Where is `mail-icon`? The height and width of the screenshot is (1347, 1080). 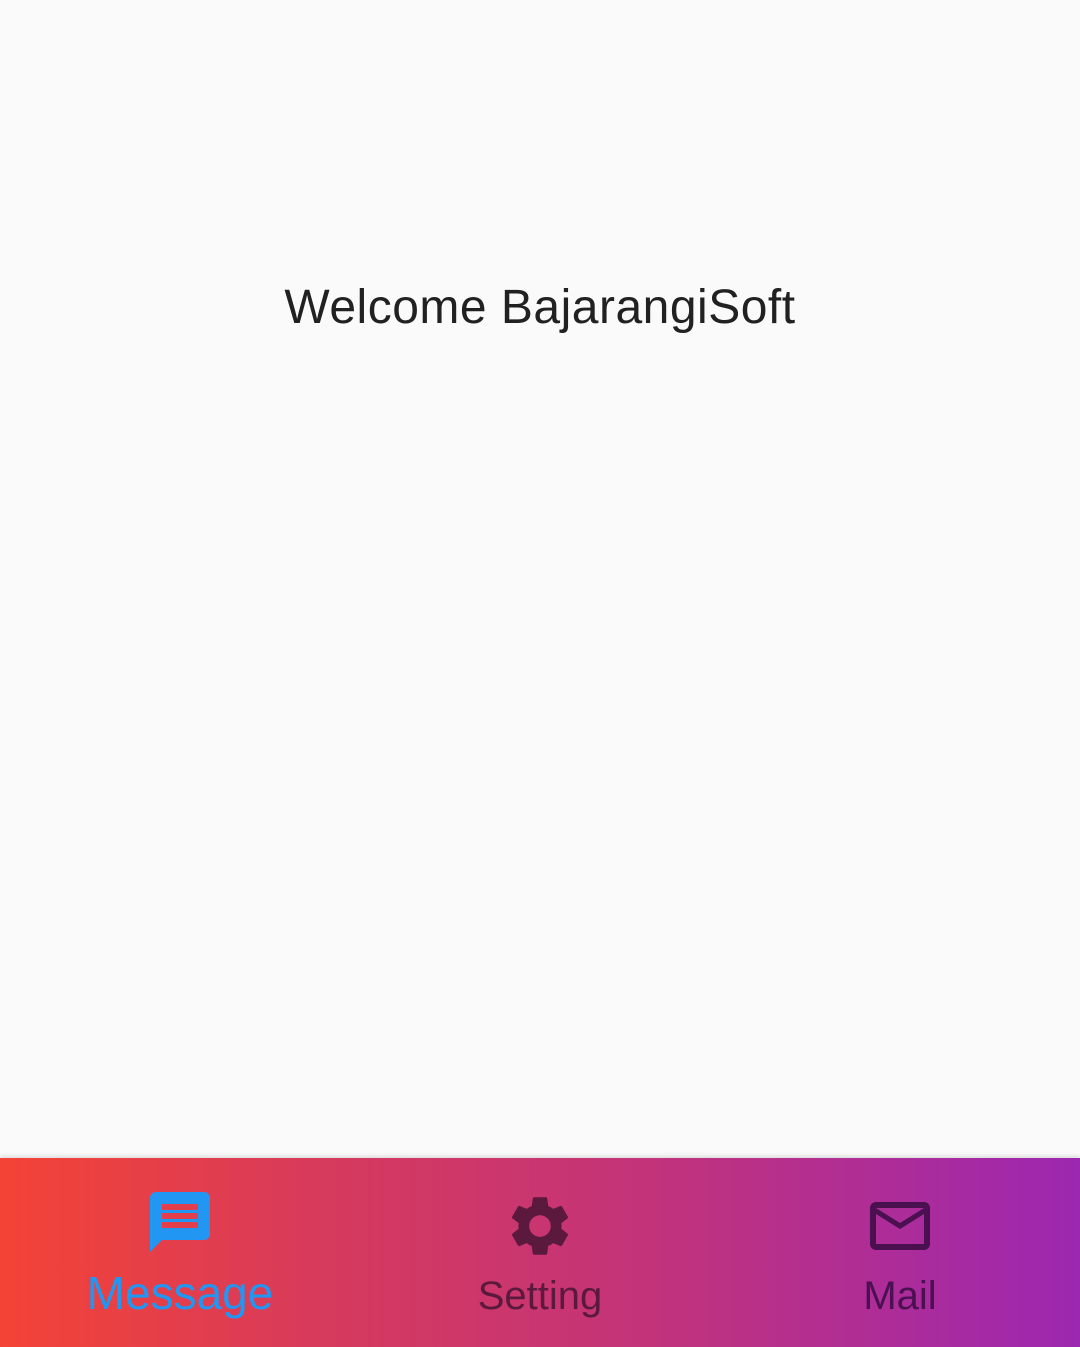 mail-icon is located at coordinates (900, 1226).